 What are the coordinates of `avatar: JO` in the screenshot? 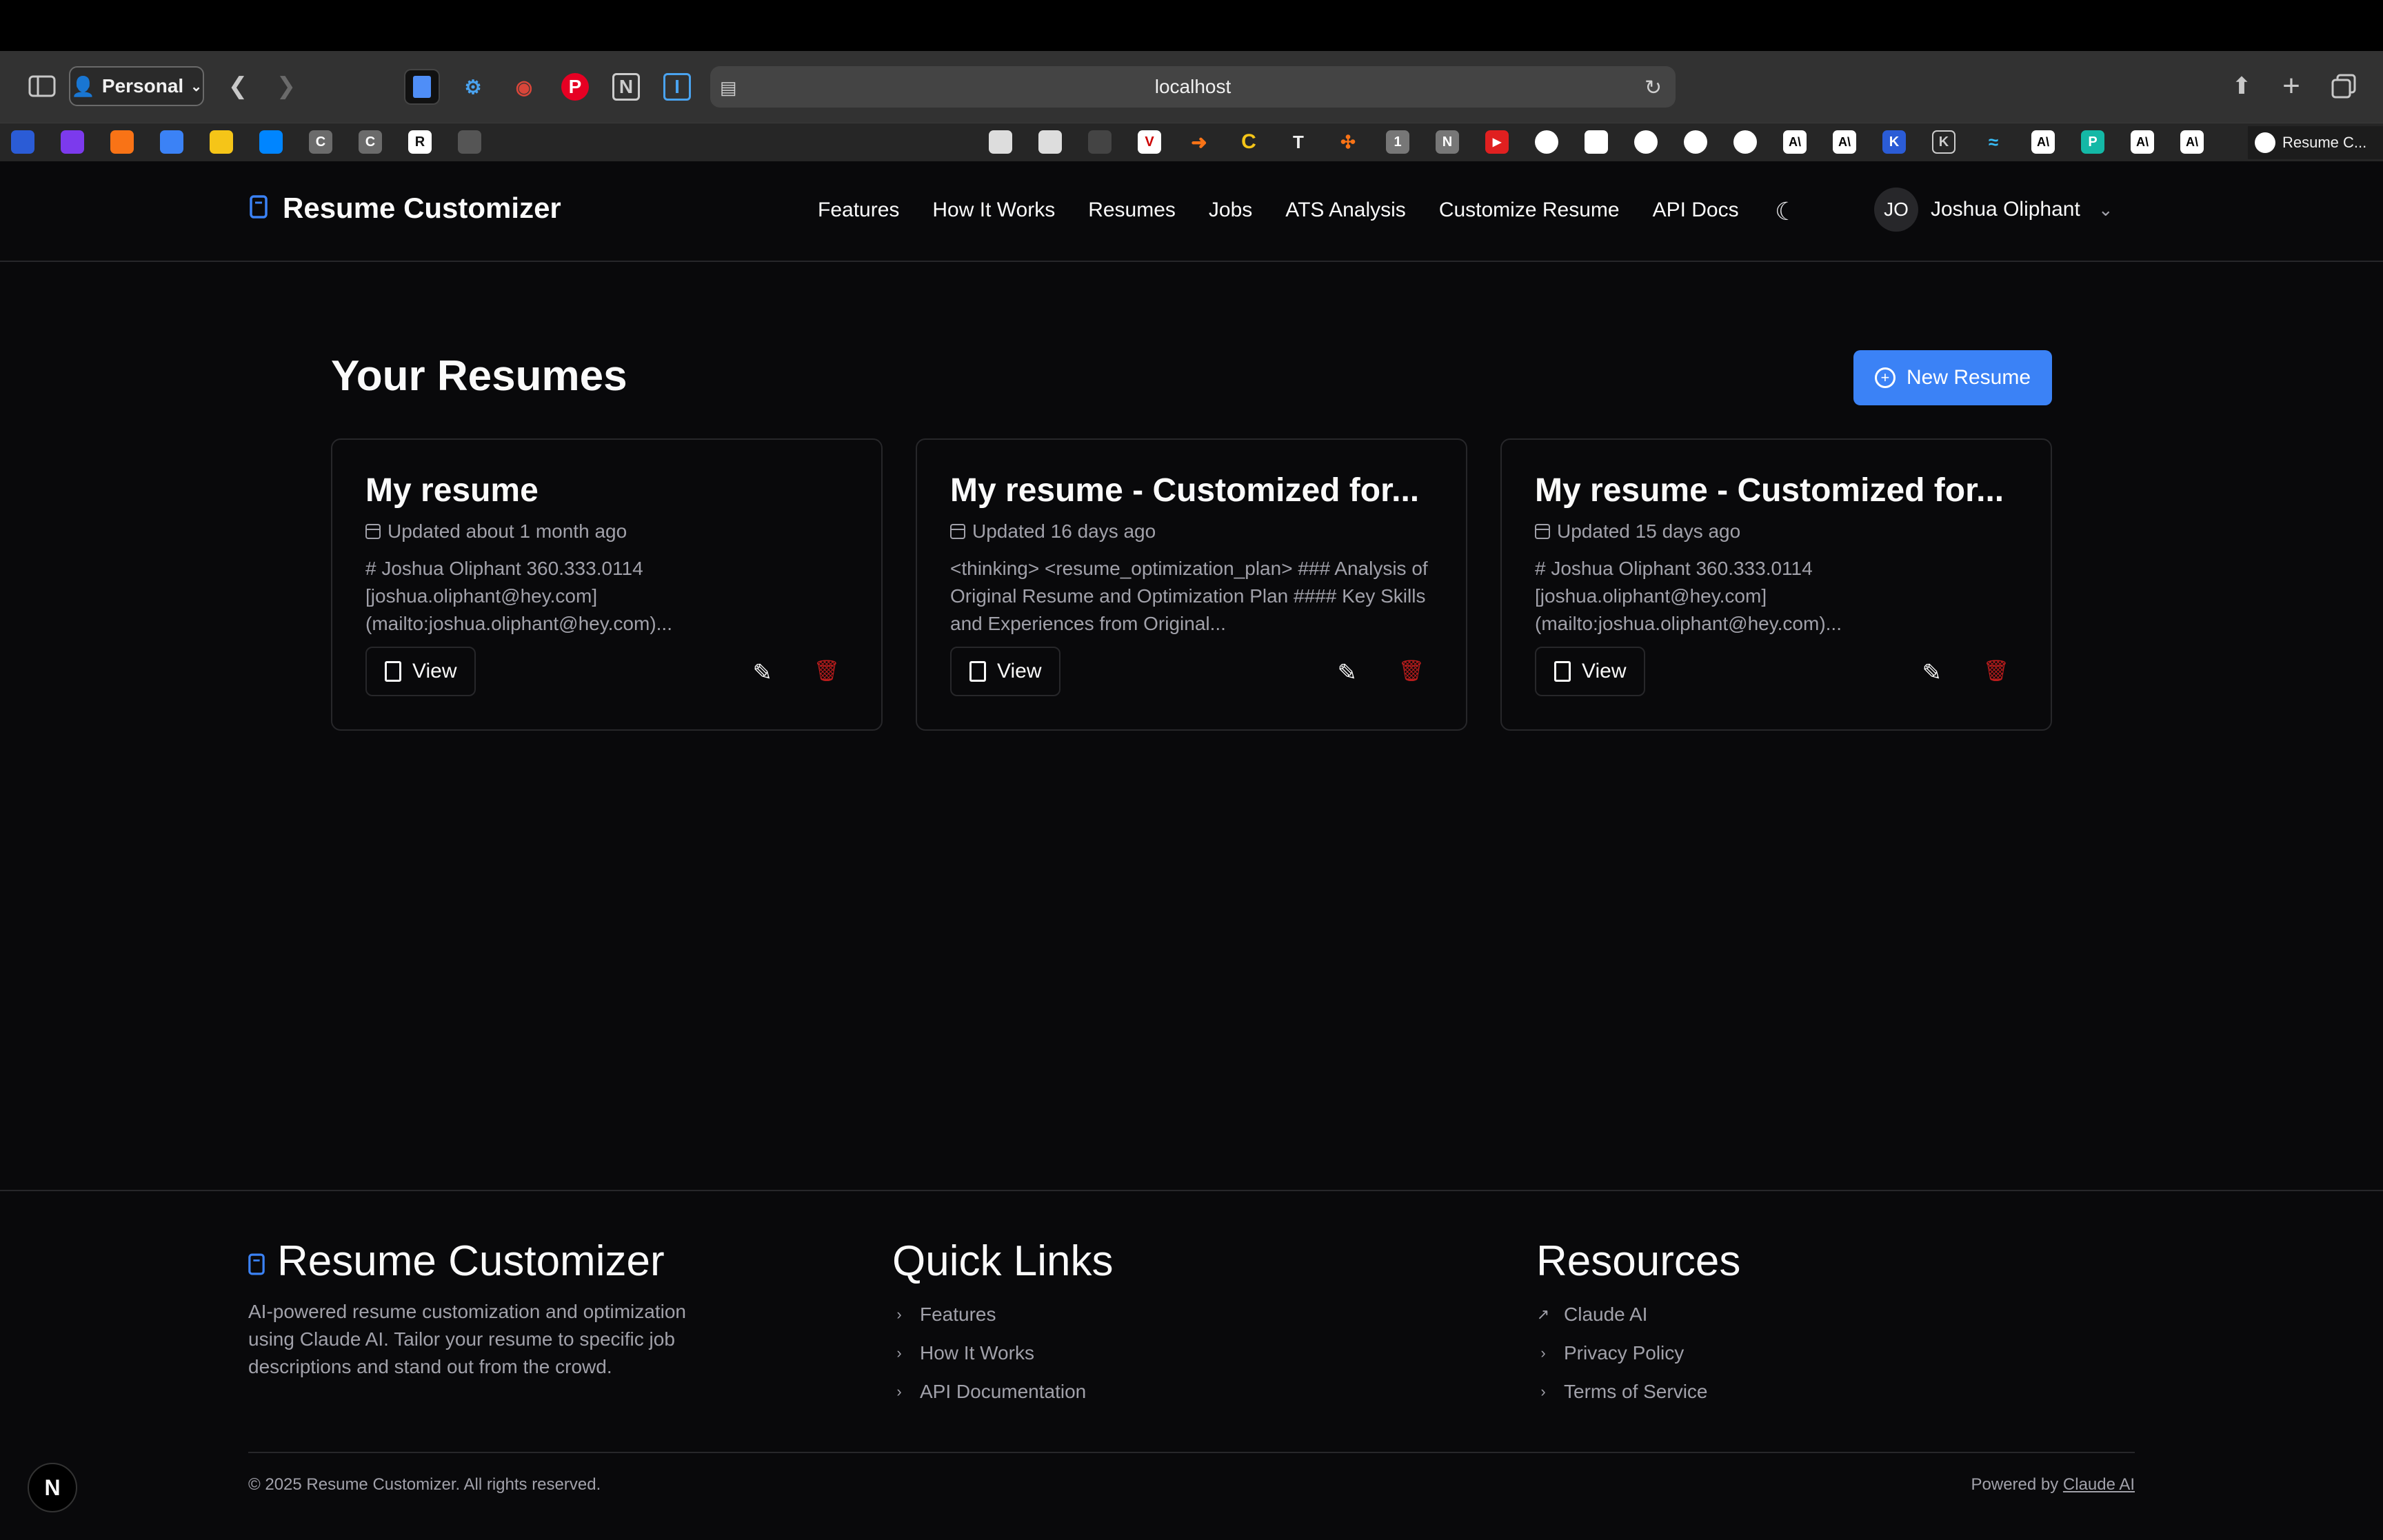 It's located at (1896, 210).